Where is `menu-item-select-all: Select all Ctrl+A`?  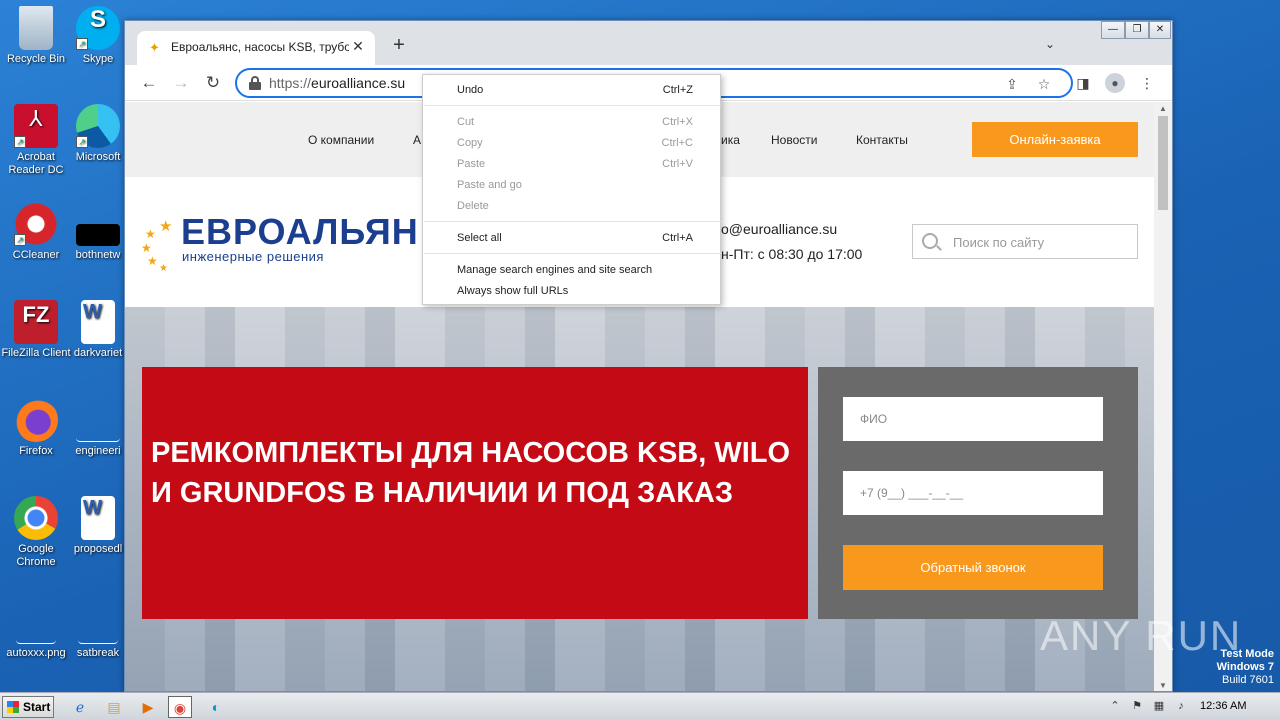
menu-item-select-all: Select all Ctrl+A is located at coordinates (571, 238).